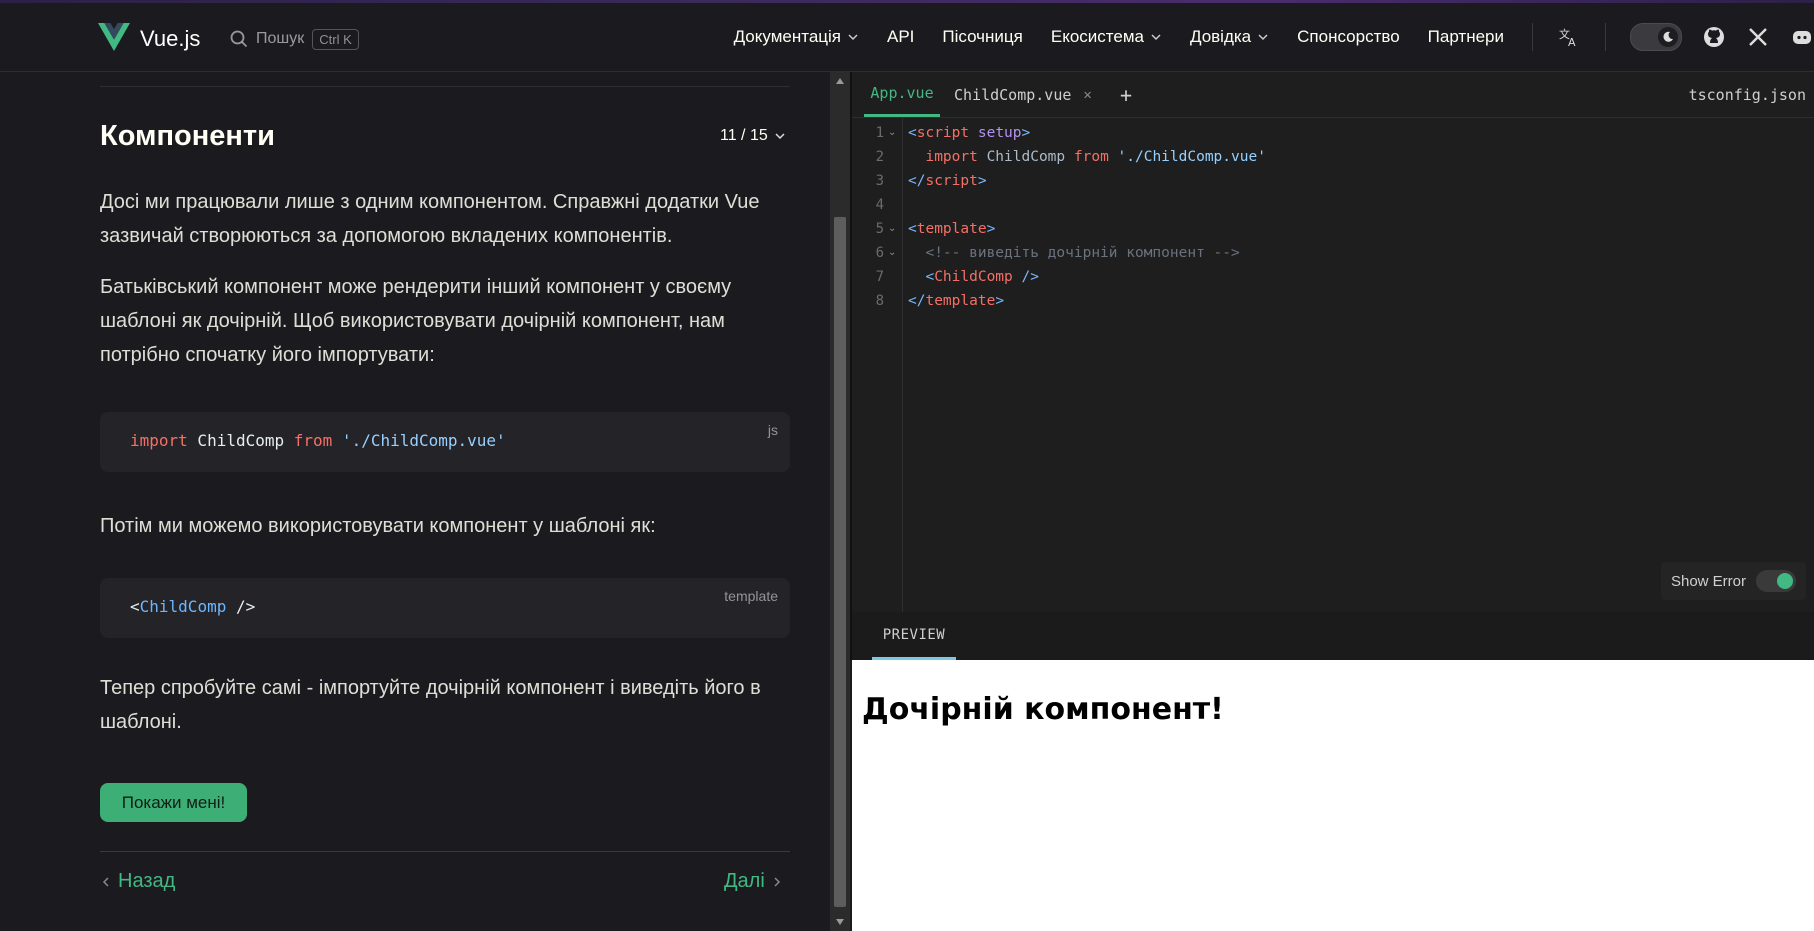  I want to click on toggle-switch, so click(1776, 581).